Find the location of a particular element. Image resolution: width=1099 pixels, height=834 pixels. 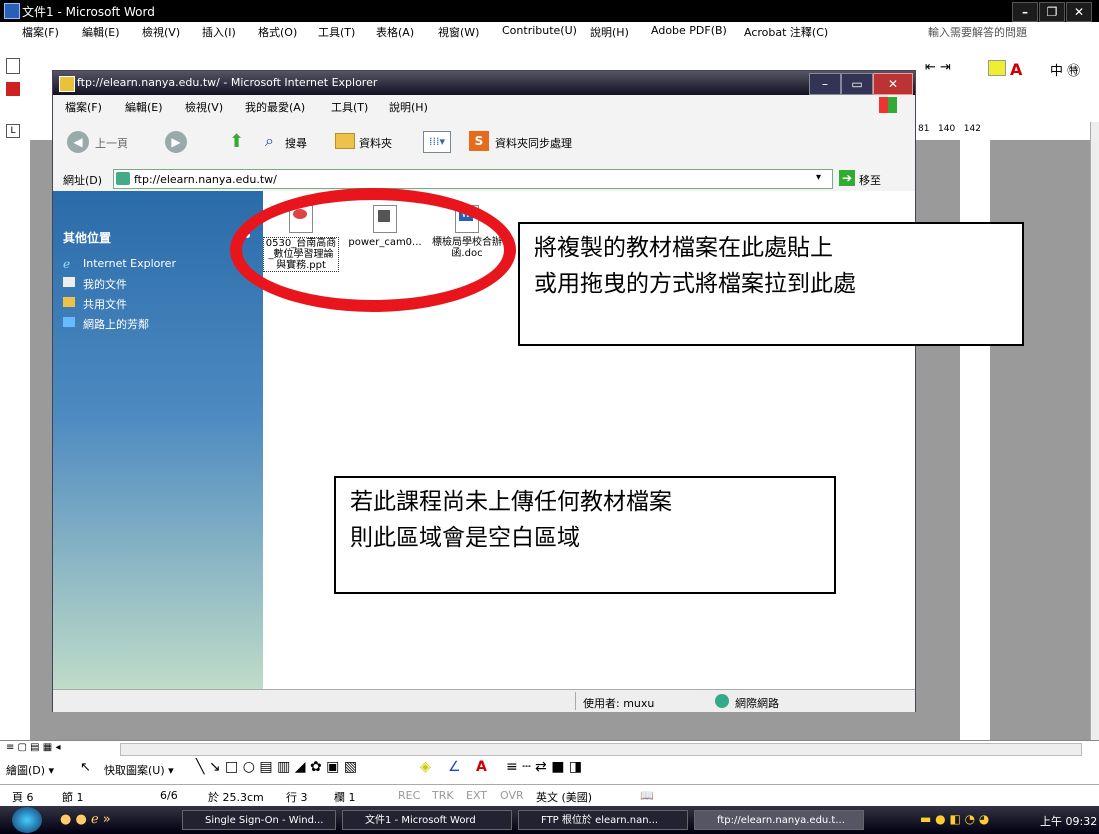

ie-menu-file: 檔案(F) is located at coordinates (83, 107).